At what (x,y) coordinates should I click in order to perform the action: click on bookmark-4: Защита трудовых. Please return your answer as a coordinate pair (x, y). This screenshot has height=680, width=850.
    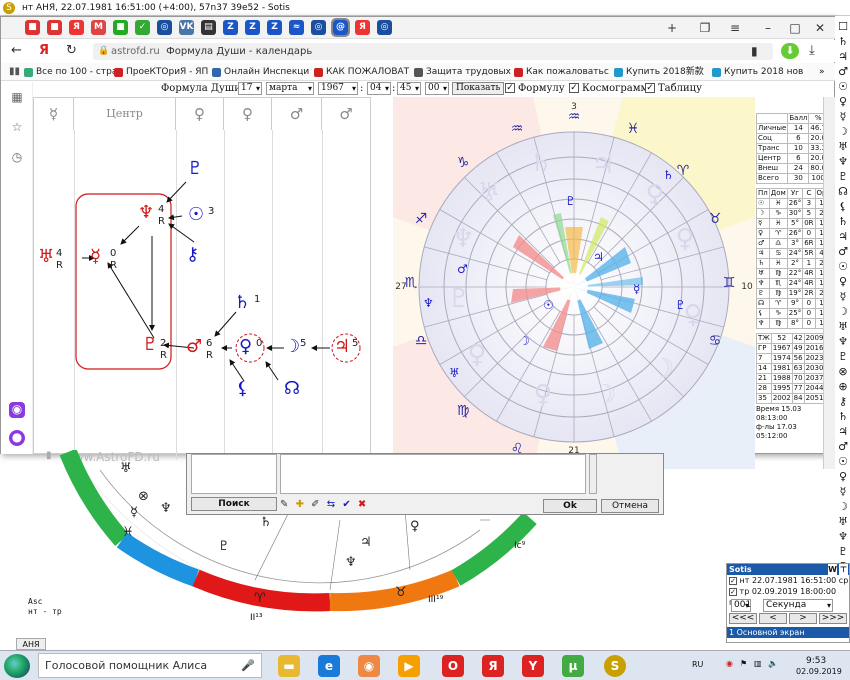
    Looking at the image, I should click on (462, 71).